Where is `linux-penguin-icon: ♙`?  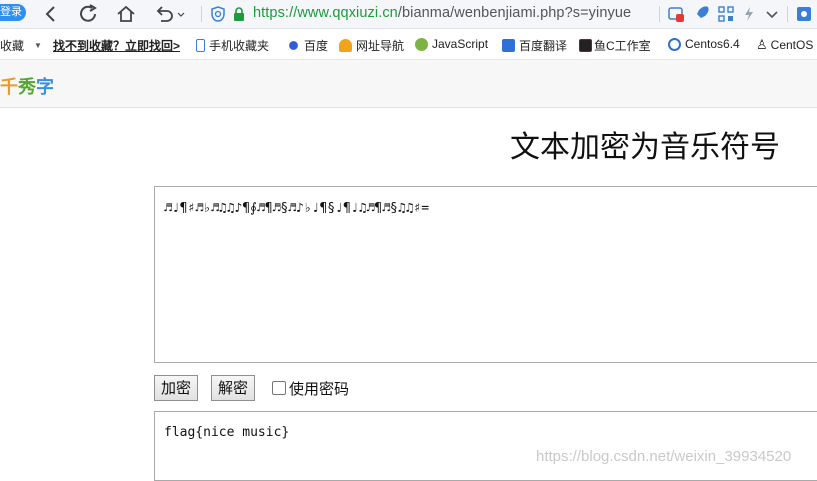 linux-penguin-icon: ♙ is located at coordinates (762, 44).